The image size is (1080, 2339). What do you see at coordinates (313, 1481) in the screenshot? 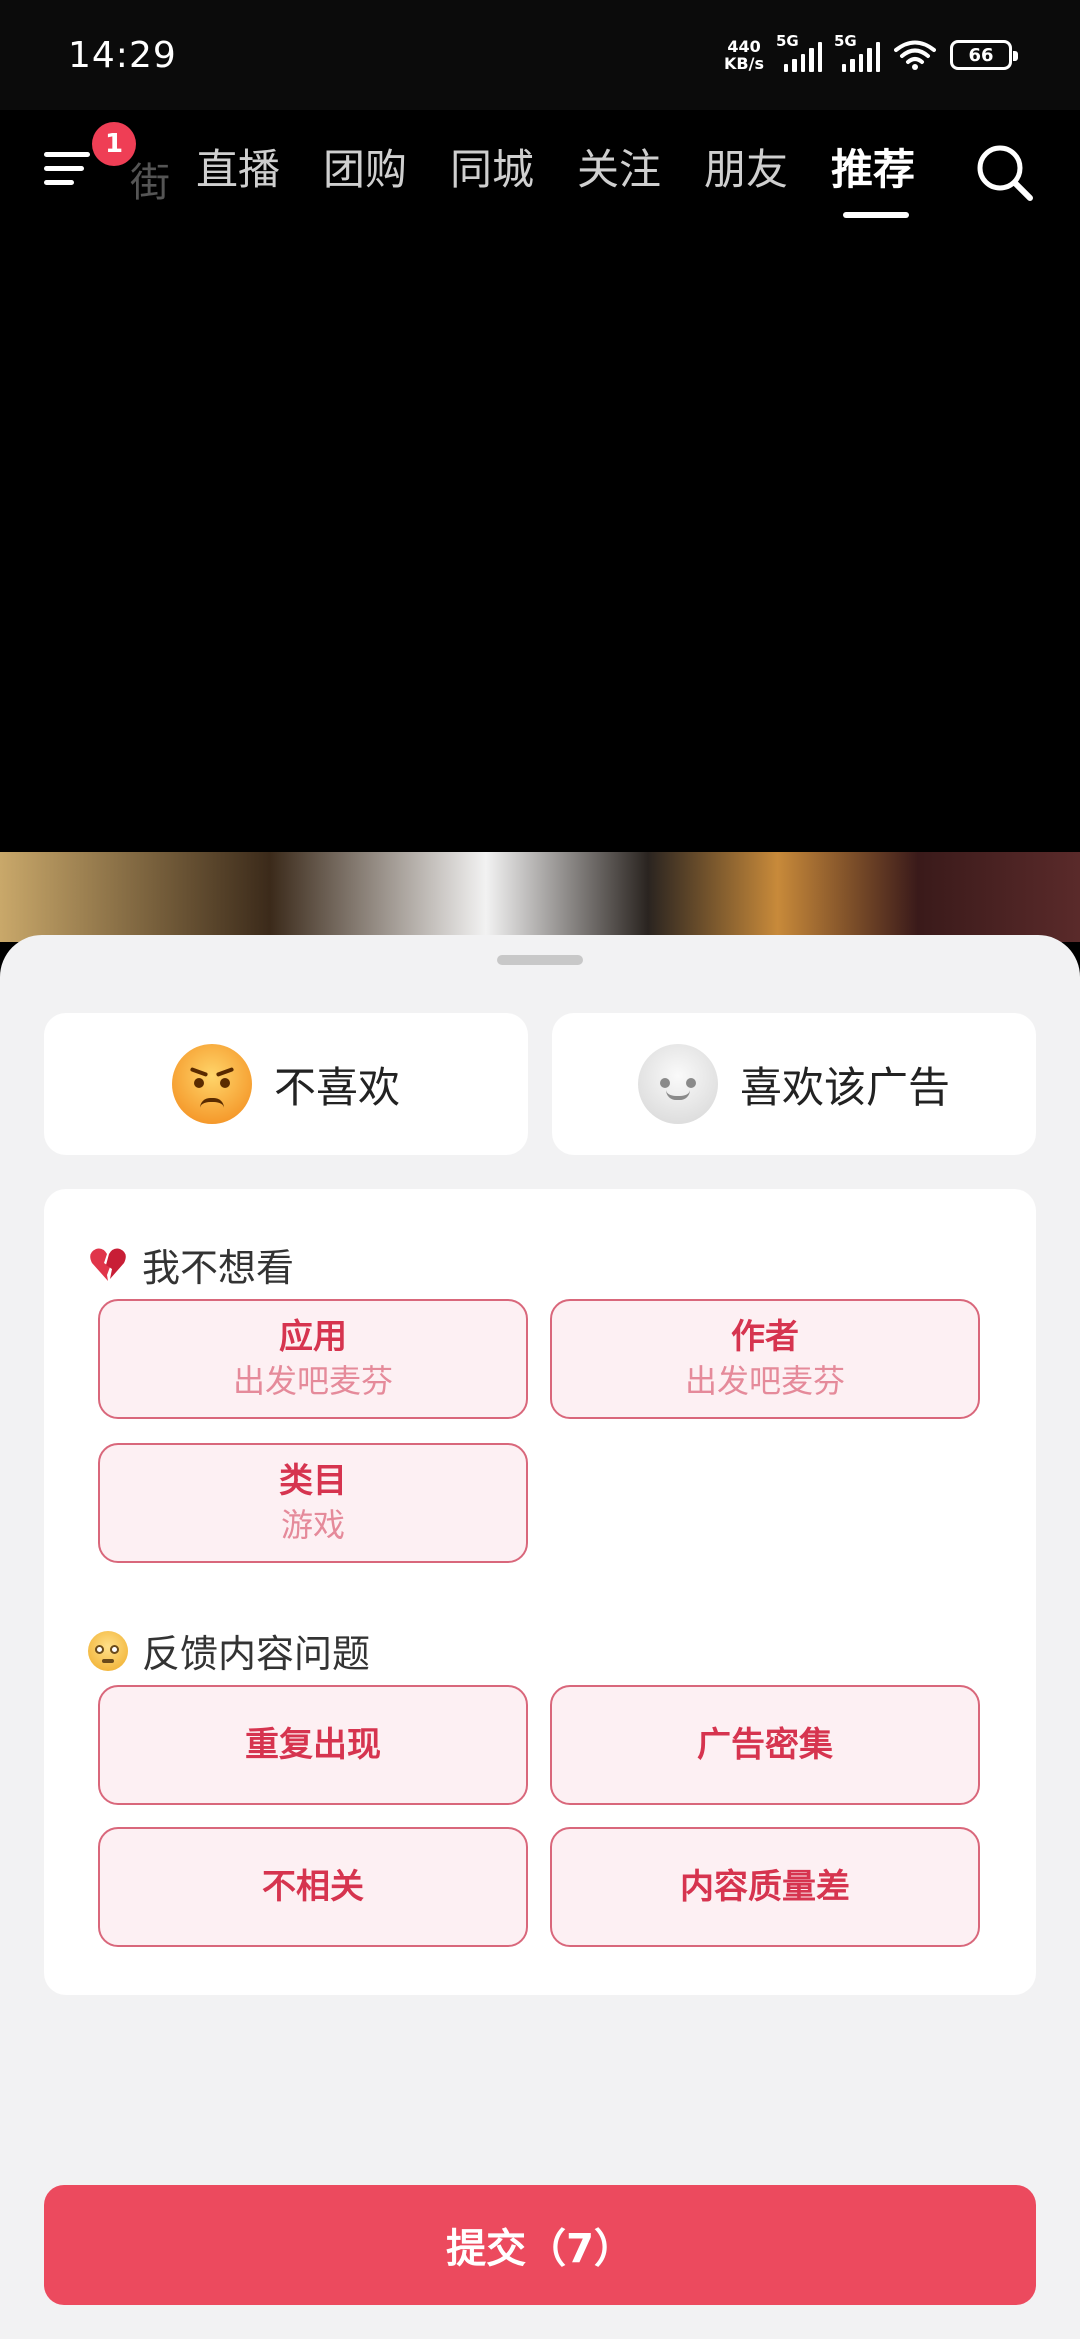
I see `option-main-label: 类目` at bounding box center [313, 1481].